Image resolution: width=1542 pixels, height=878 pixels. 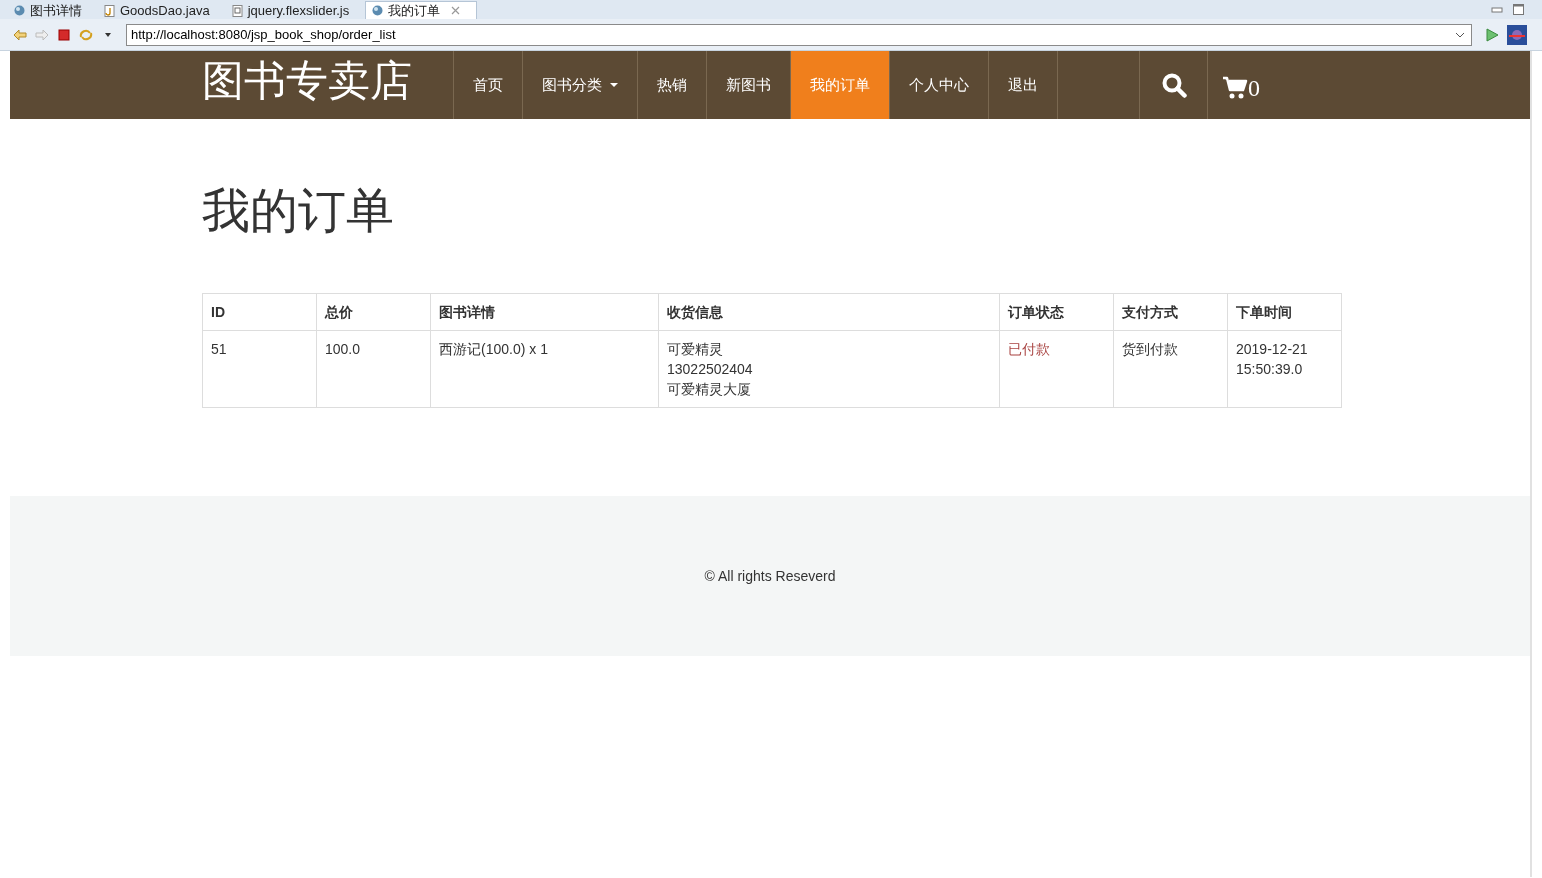 What do you see at coordinates (421, 10) in the screenshot?
I see `browser-tab: 我的订单` at bounding box center [421, 10].